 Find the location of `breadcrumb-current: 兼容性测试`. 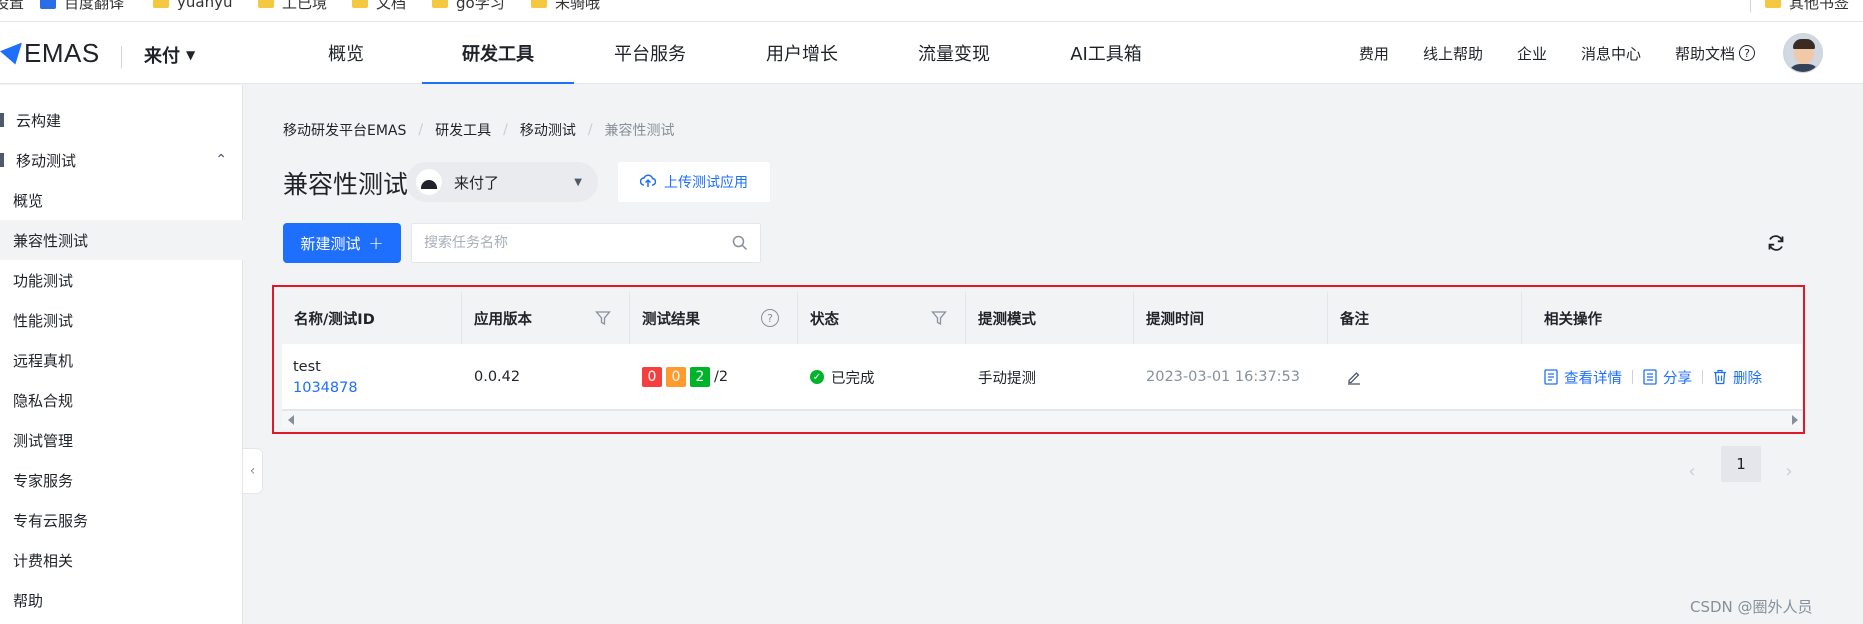

breadcrumb-current: 兼容性测试 is located at coordinates (639, 131).